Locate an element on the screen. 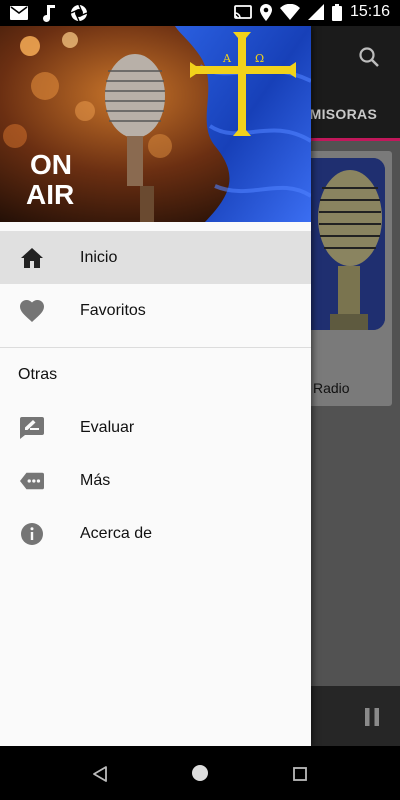  system-nav-bar is located at coordinates (200, 773).